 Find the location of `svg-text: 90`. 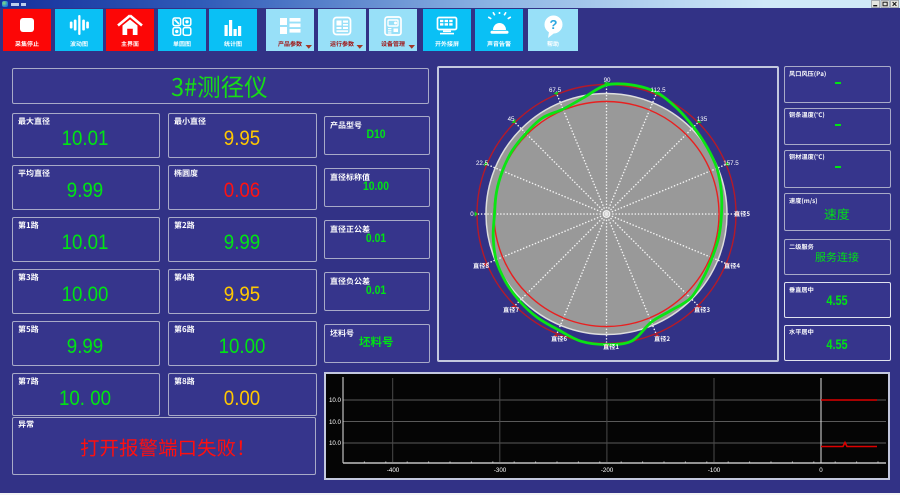

svg-text: 90 is located at coordinates (606, 80).